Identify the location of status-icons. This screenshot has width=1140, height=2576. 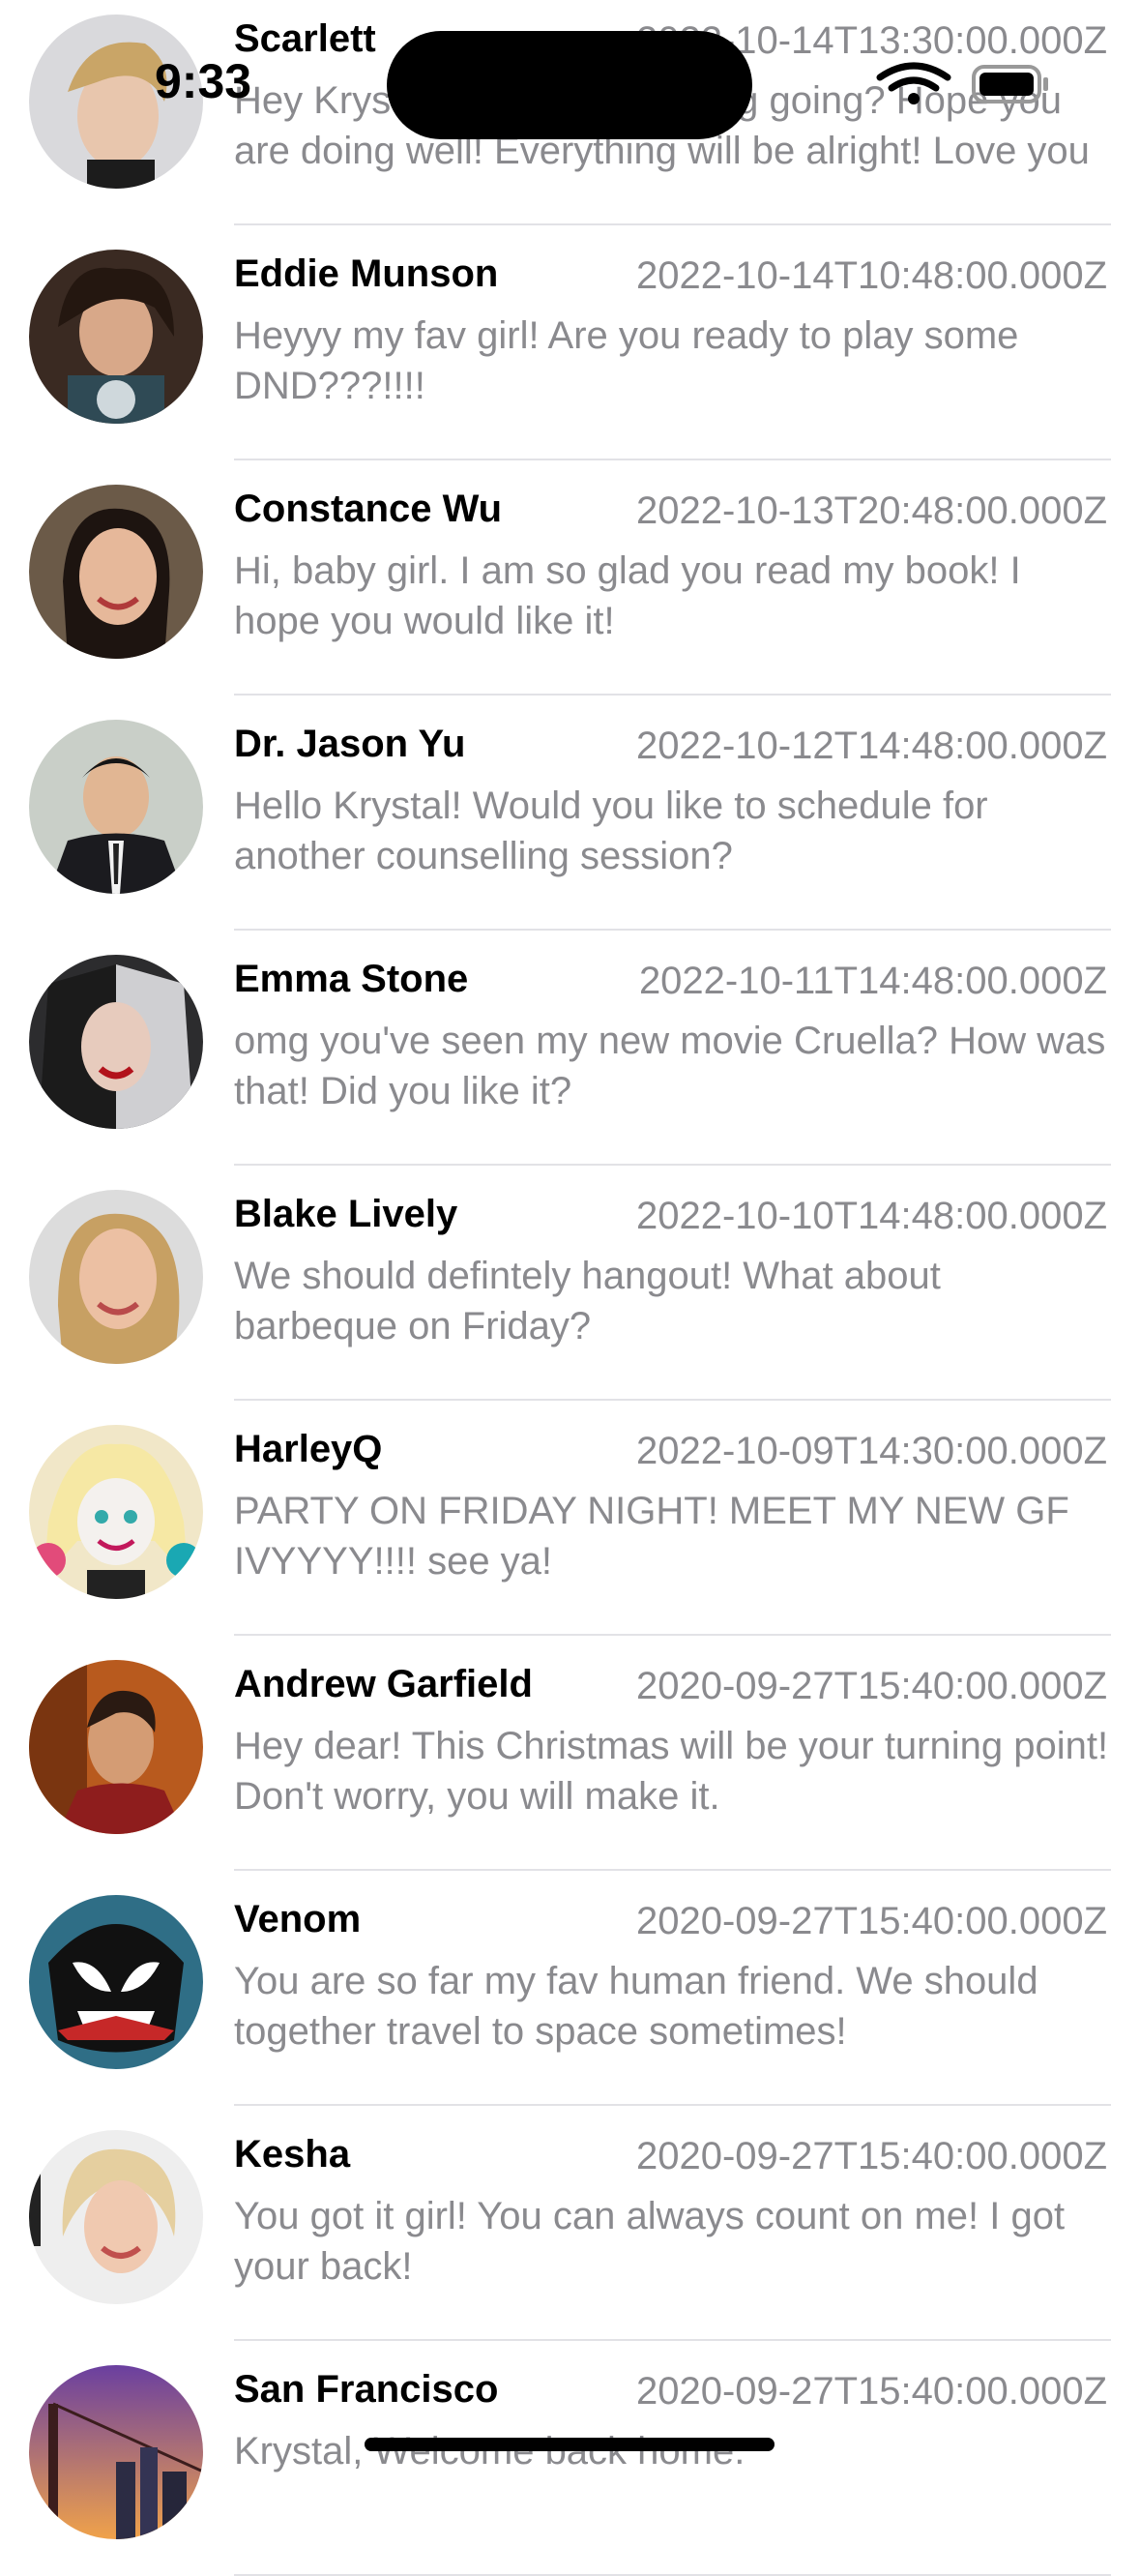
(967, 84).